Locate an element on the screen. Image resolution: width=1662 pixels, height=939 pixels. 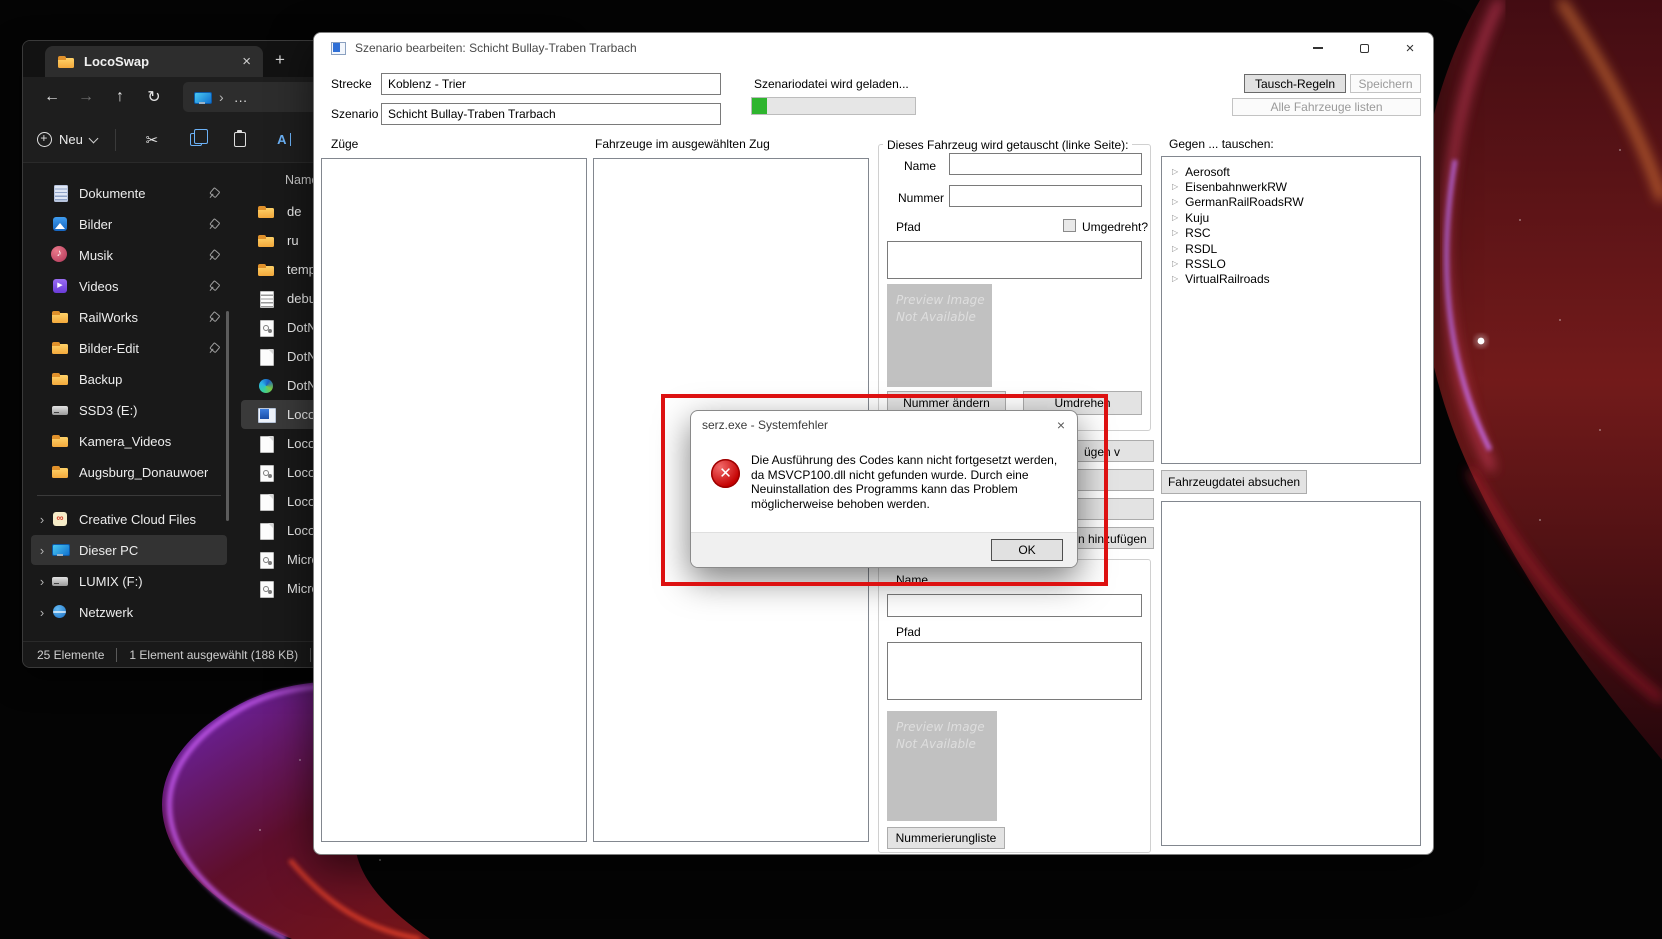
rename-icon: A is located at coordinates (284, 139).